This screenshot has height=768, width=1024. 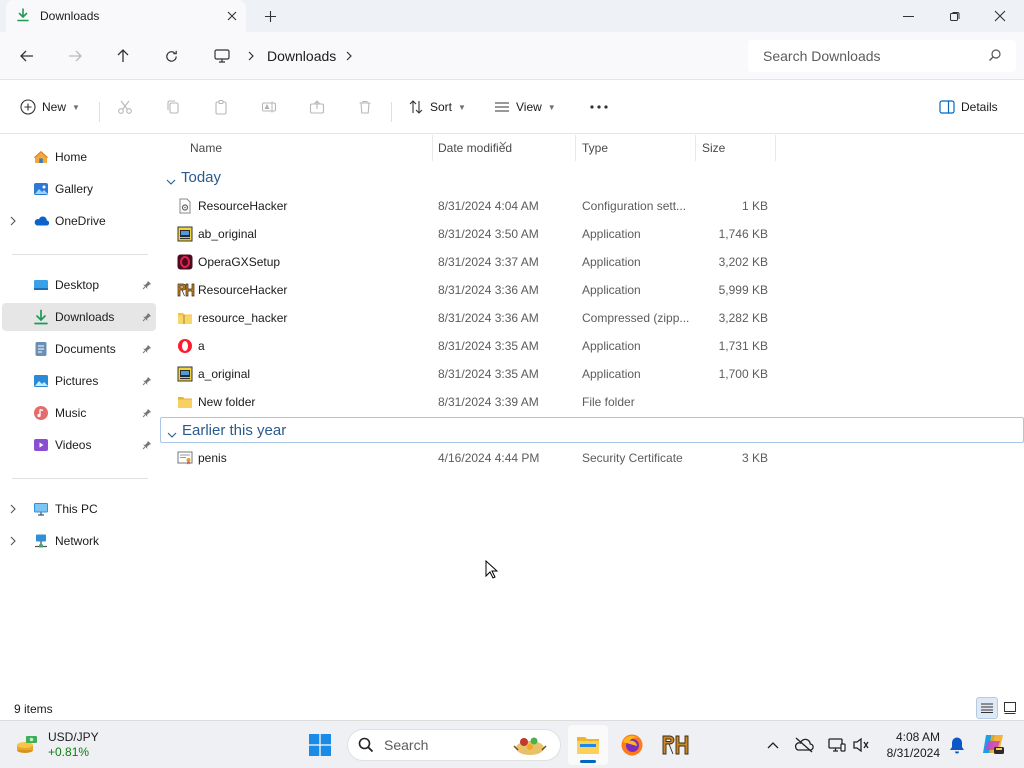 I want to click on breadcrumb-downloads: Downloads, so click(x=301, y=56).